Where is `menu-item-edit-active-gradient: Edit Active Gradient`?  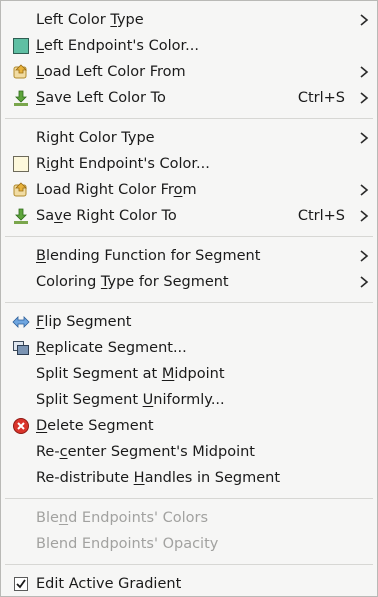
menu-item-edit-active-gradient: Edit Active Gradient is located at coordinates (189, 584).